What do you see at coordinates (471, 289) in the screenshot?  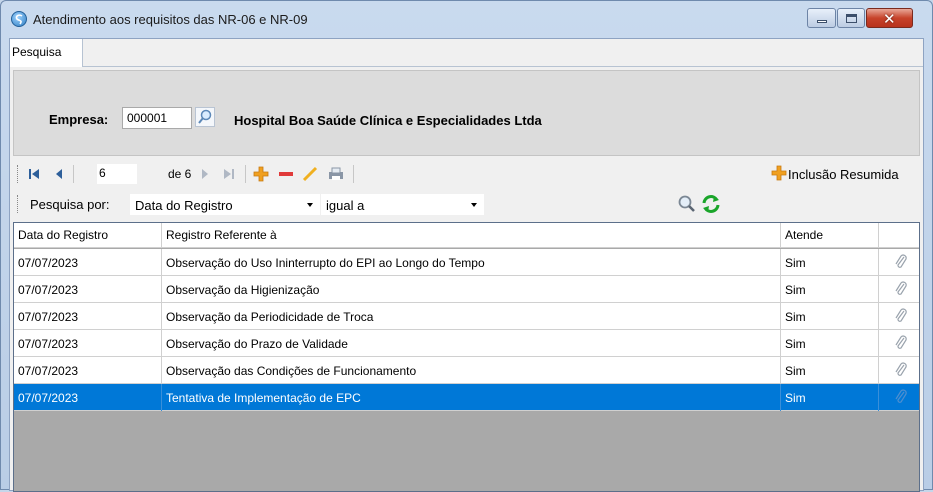 I see `cell-registro: Observação da Higienização` at bounding box center [471, 289].